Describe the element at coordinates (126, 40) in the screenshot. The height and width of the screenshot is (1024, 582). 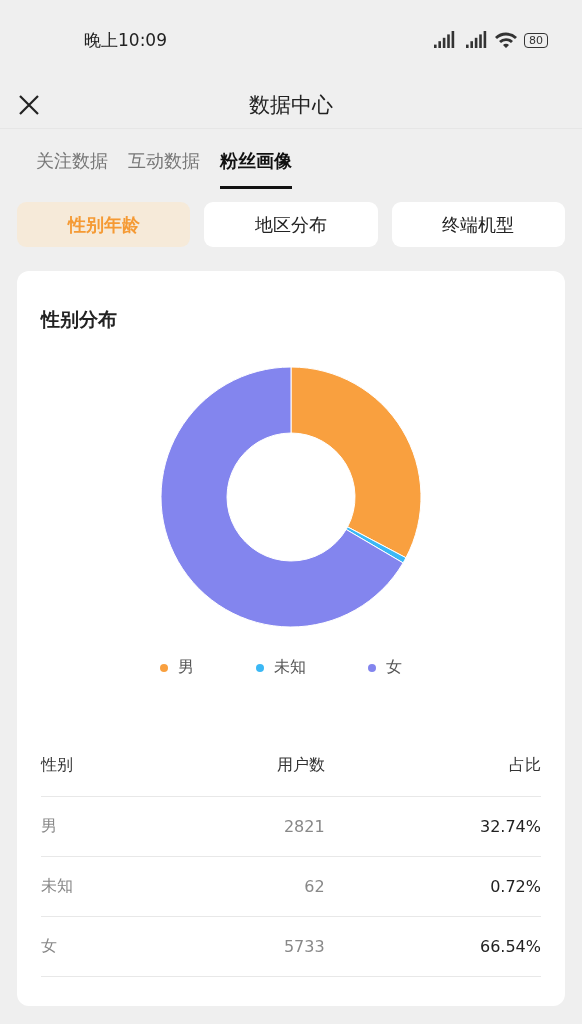
I see `status-time: 晚上10:09` at that location.